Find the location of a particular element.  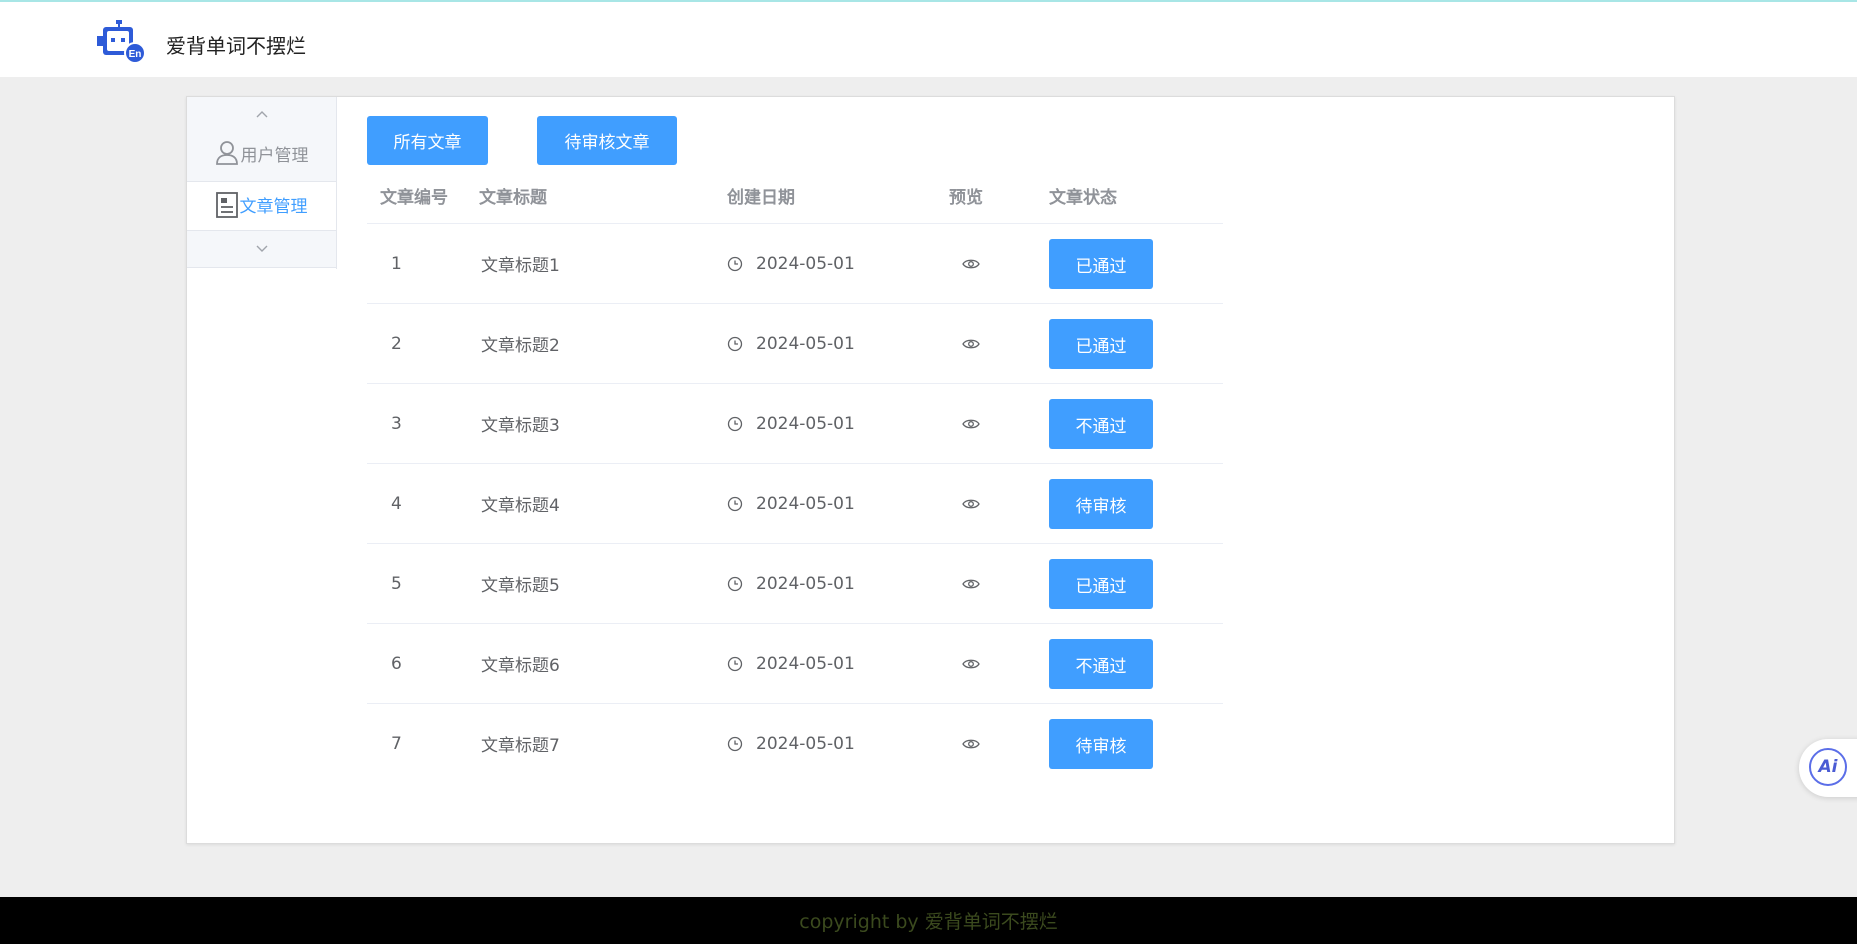

article-id: 4 is located at coordinates (396, 503).